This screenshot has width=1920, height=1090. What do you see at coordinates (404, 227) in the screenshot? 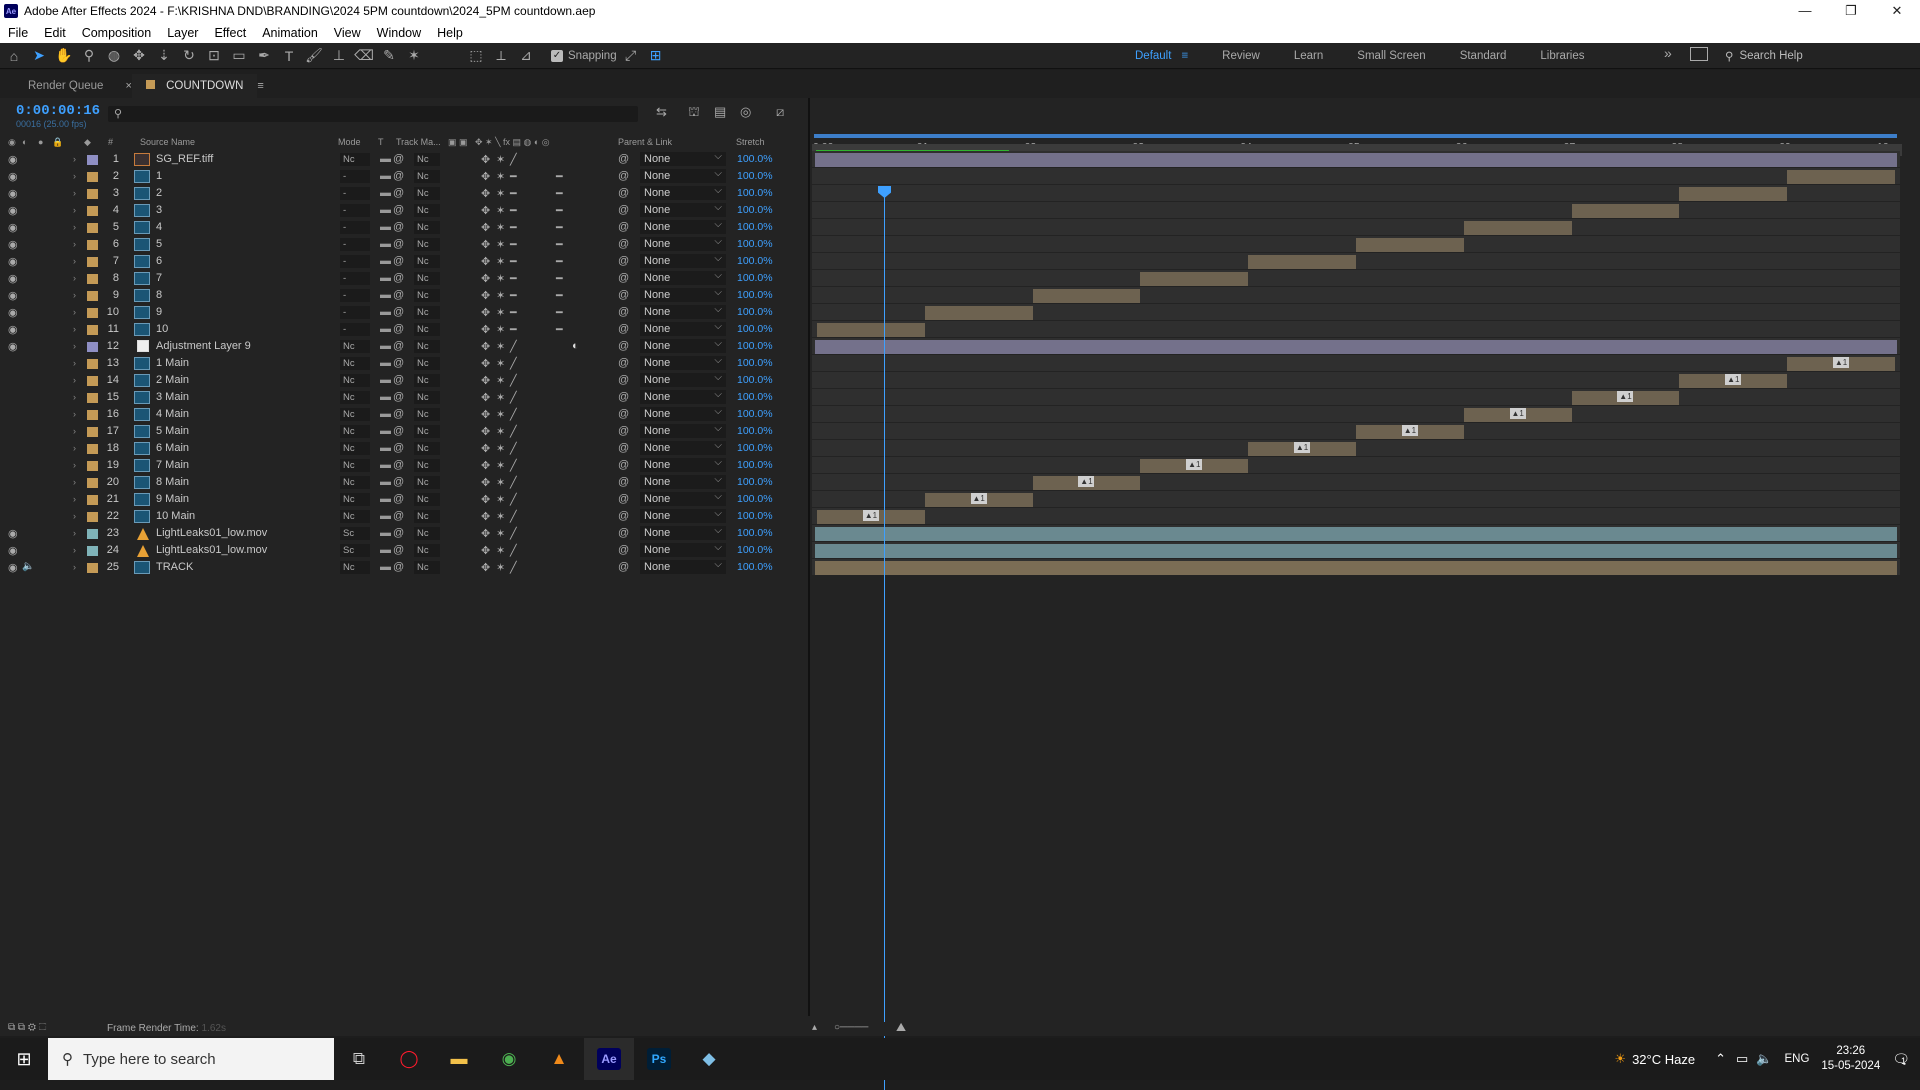
I see `layer-row: ◉›54-▬@Nc✥✶━━@None100.0%` at bounding box center [404, 227].